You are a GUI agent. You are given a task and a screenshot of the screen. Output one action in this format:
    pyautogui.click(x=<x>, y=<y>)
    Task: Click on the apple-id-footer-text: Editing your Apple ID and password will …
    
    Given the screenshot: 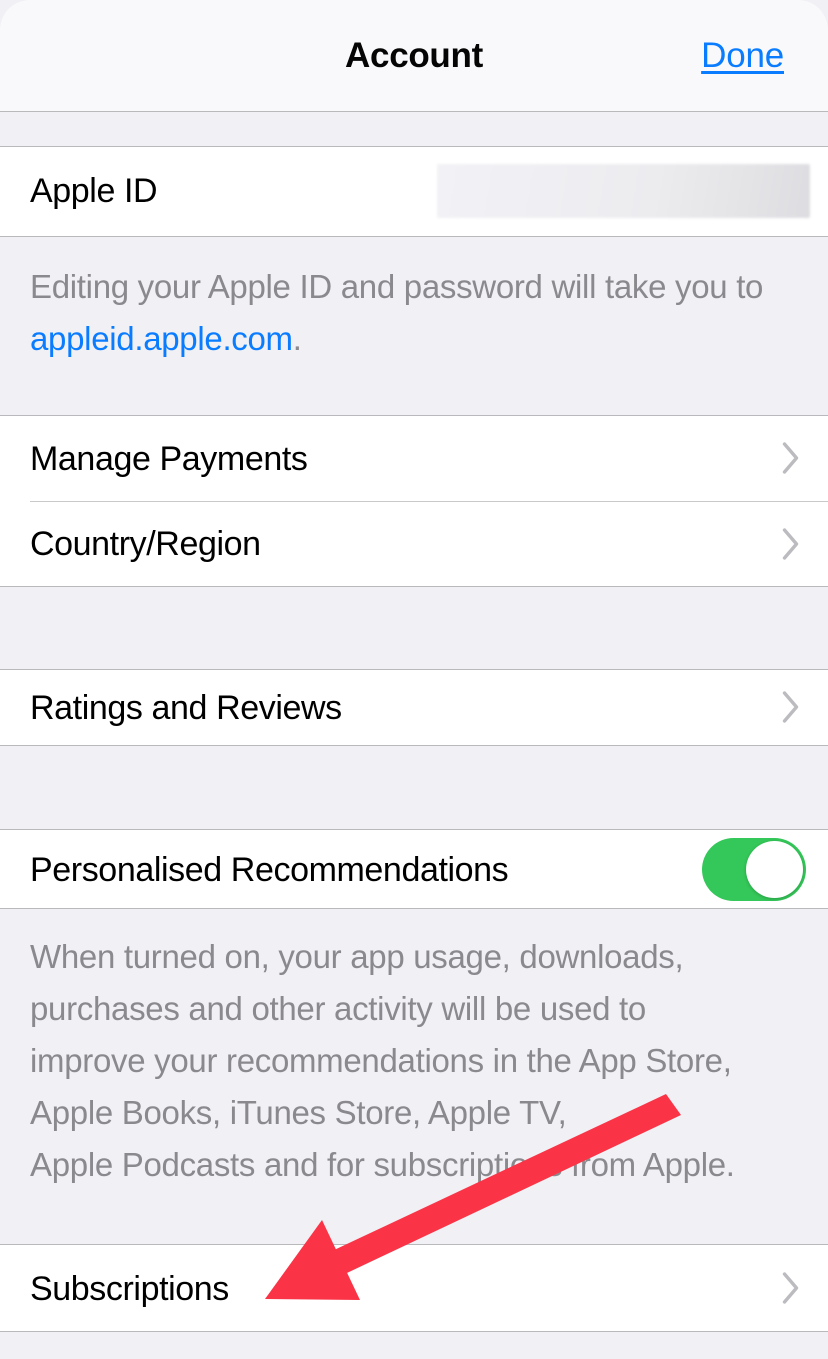 What is the action you would take?
    pyautogui.click(x=415, y=313)
    